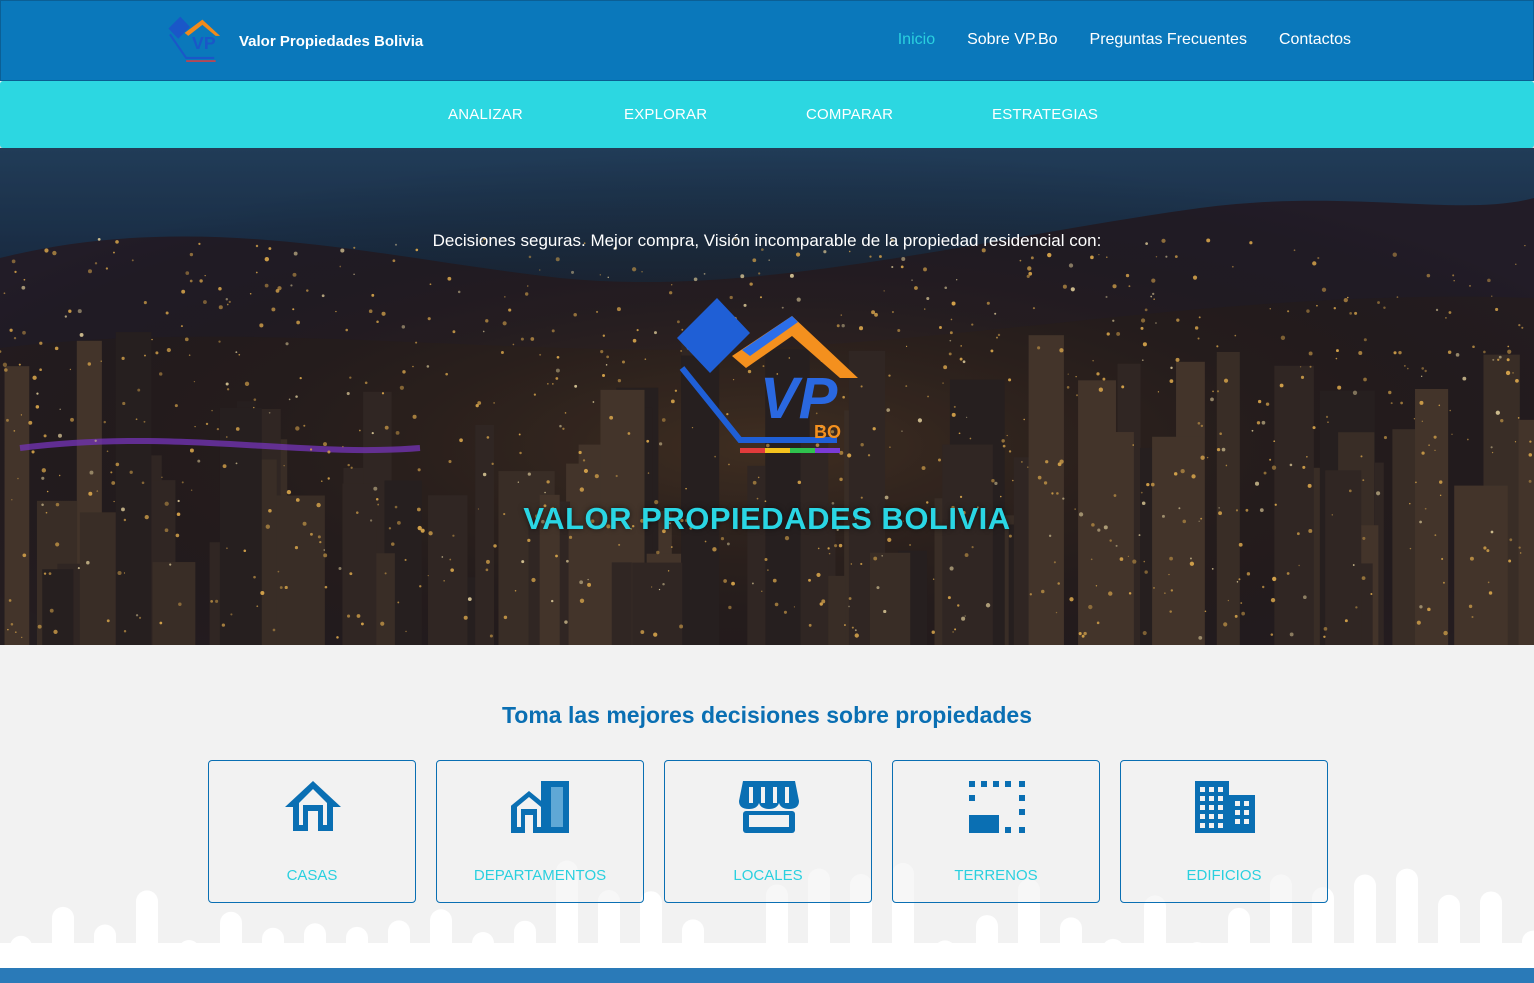 Image resolution: width=1534 pixels, height=983 pixels. I want to click on storefront-icon, so click(769, 807).